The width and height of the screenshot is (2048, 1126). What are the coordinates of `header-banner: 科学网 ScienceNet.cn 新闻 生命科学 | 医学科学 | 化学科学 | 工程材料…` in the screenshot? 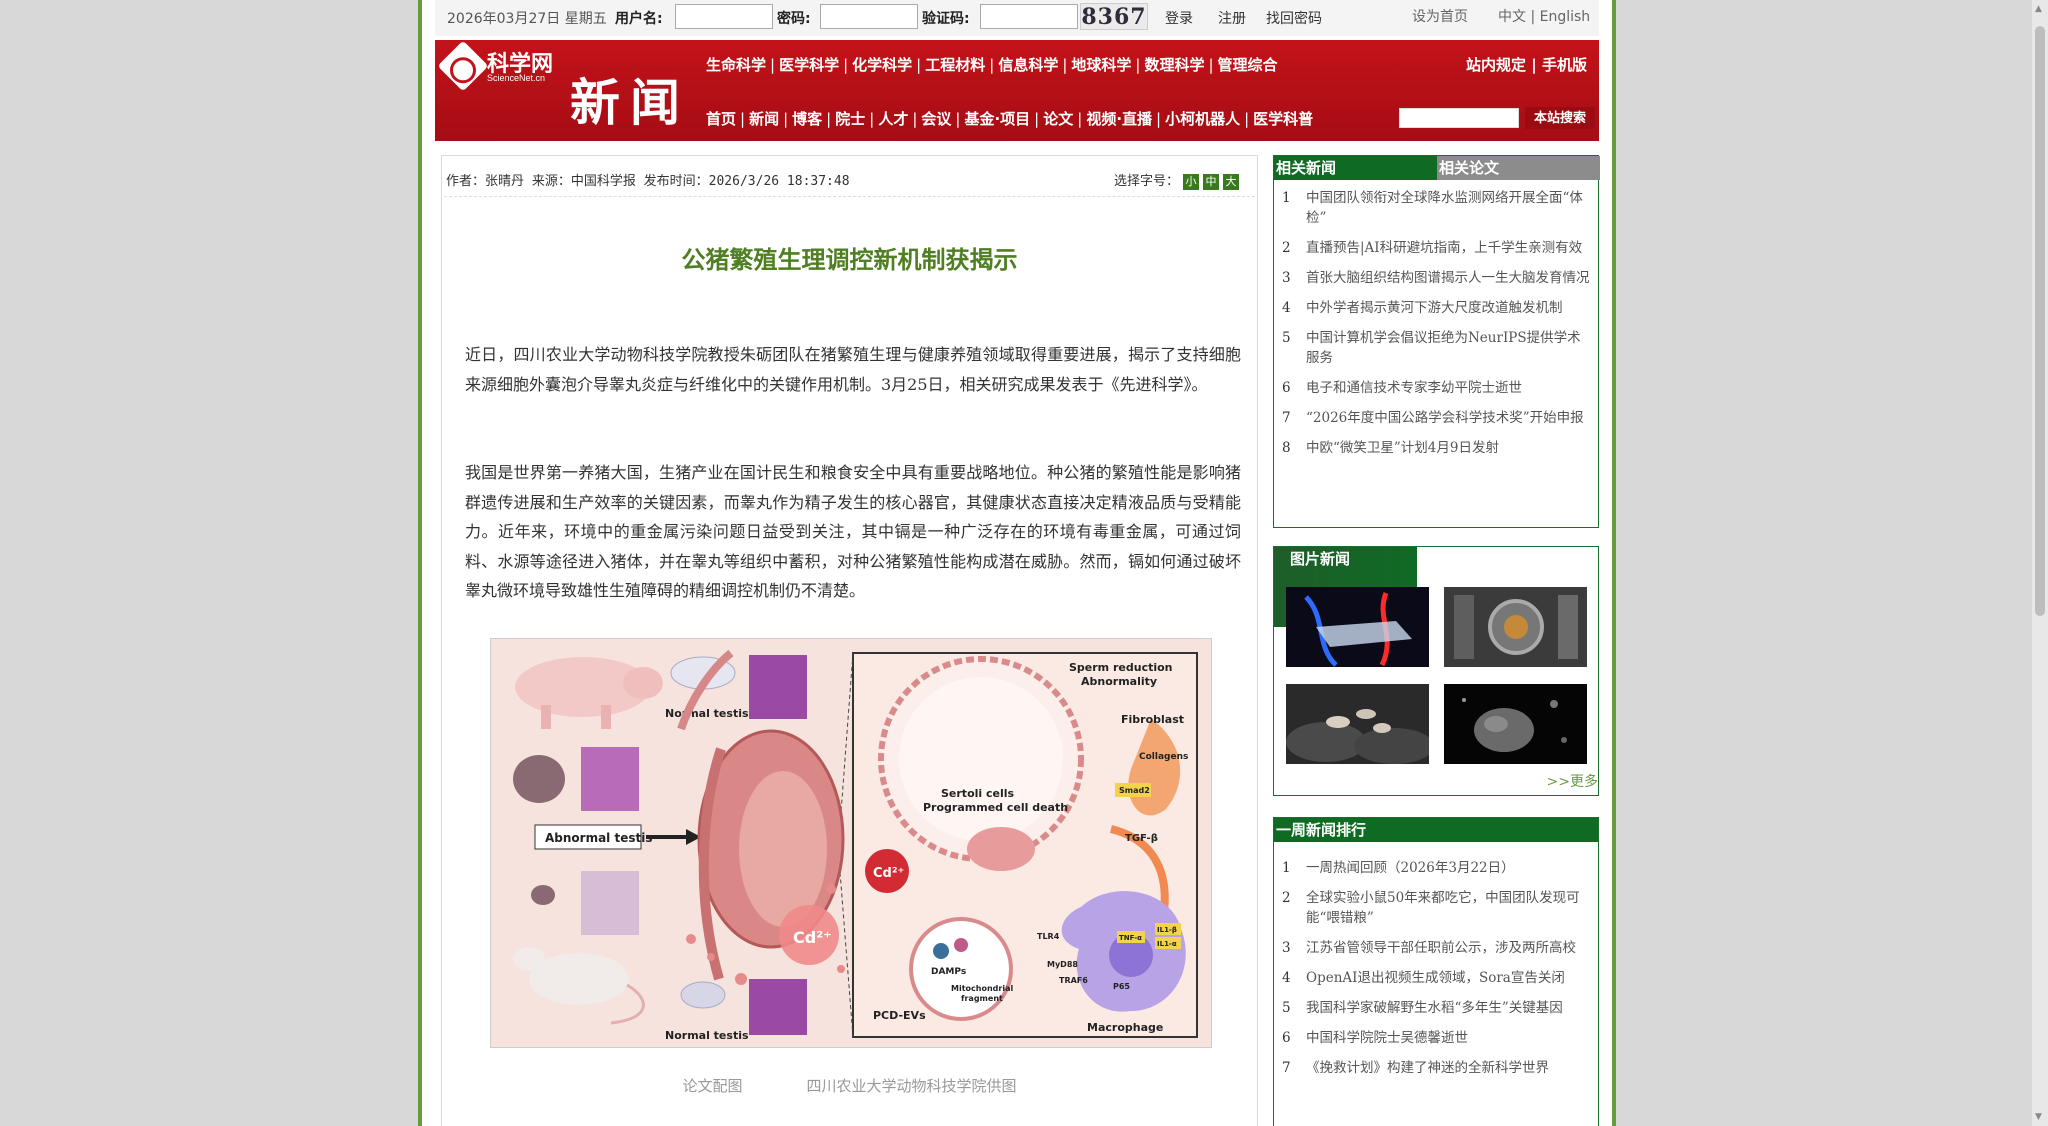 It's located at (1017, 90).